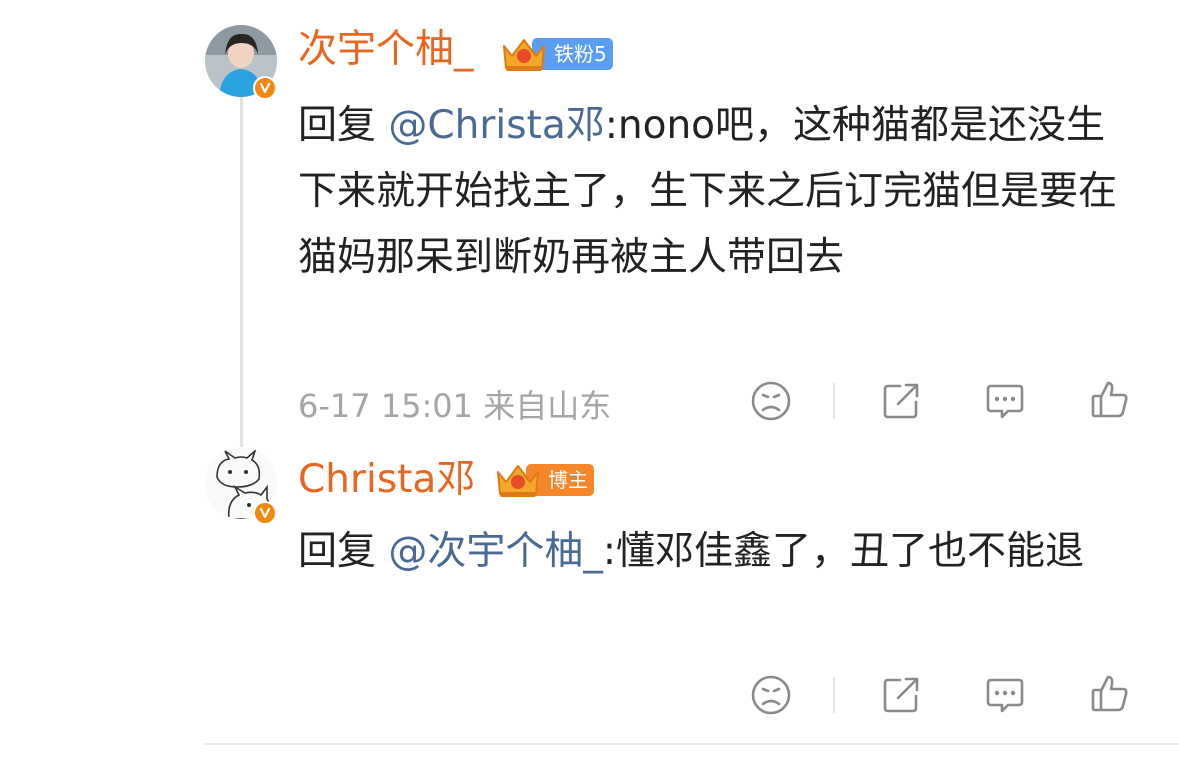 The width and height of the screenshot is (1179, 774). I want to click on comment-text: 回复 @次宇个柚_:懂邓佳鑫了，丑了也不能退, so click(691, 551).